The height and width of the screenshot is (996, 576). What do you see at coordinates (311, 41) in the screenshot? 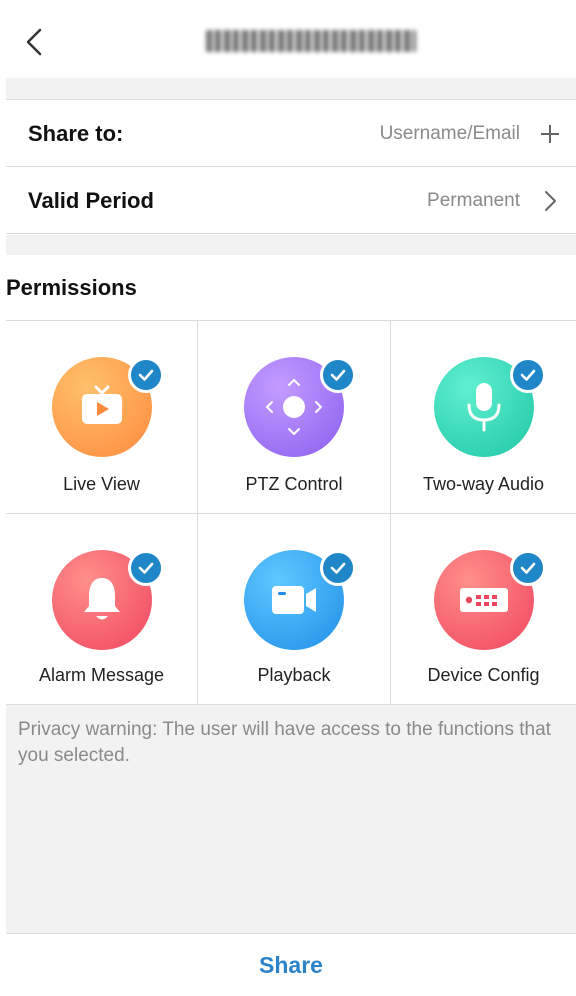
I see `page-title-redacted` at bounding box center [311, 41].